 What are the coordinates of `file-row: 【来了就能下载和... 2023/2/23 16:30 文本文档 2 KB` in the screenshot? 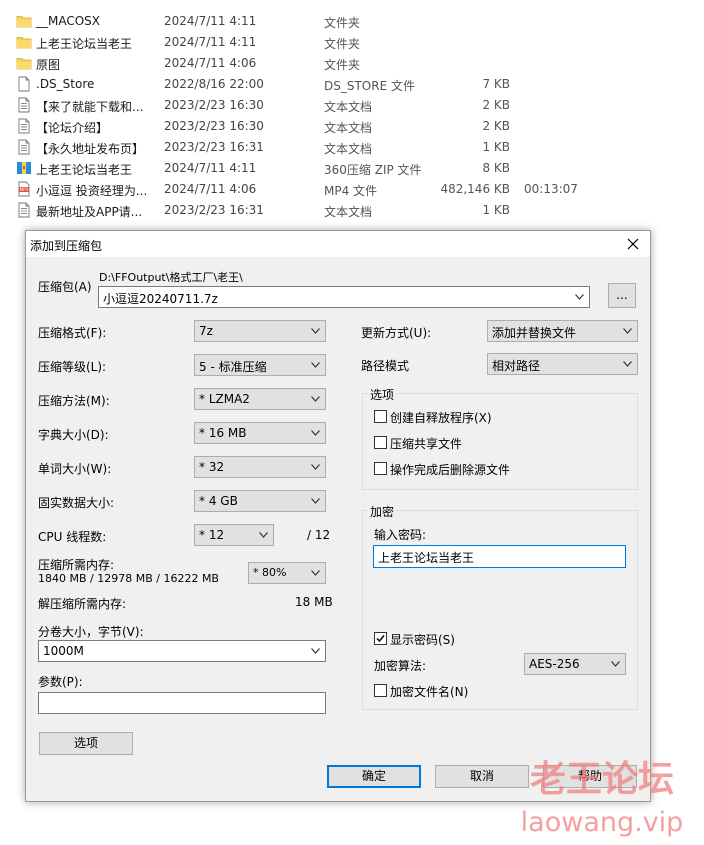 It's located at (352, 105).